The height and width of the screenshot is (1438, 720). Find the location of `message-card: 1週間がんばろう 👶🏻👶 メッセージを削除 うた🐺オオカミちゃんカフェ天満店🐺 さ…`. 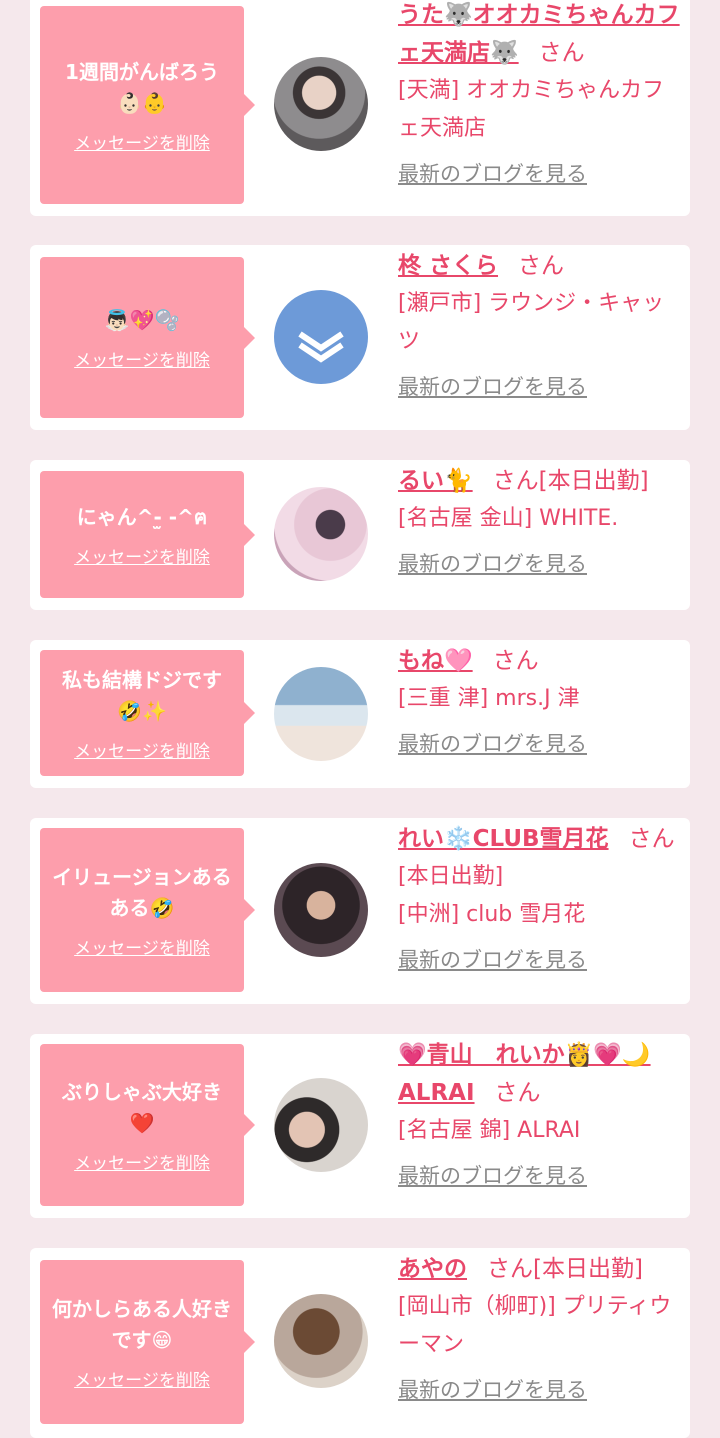

message-card: 1週間がんばろう 👶🏻👶 メッセージを削除 うた🐺オオカミちゃんカフェ天満店🐺 さ… is located at coordinates (360, 108).